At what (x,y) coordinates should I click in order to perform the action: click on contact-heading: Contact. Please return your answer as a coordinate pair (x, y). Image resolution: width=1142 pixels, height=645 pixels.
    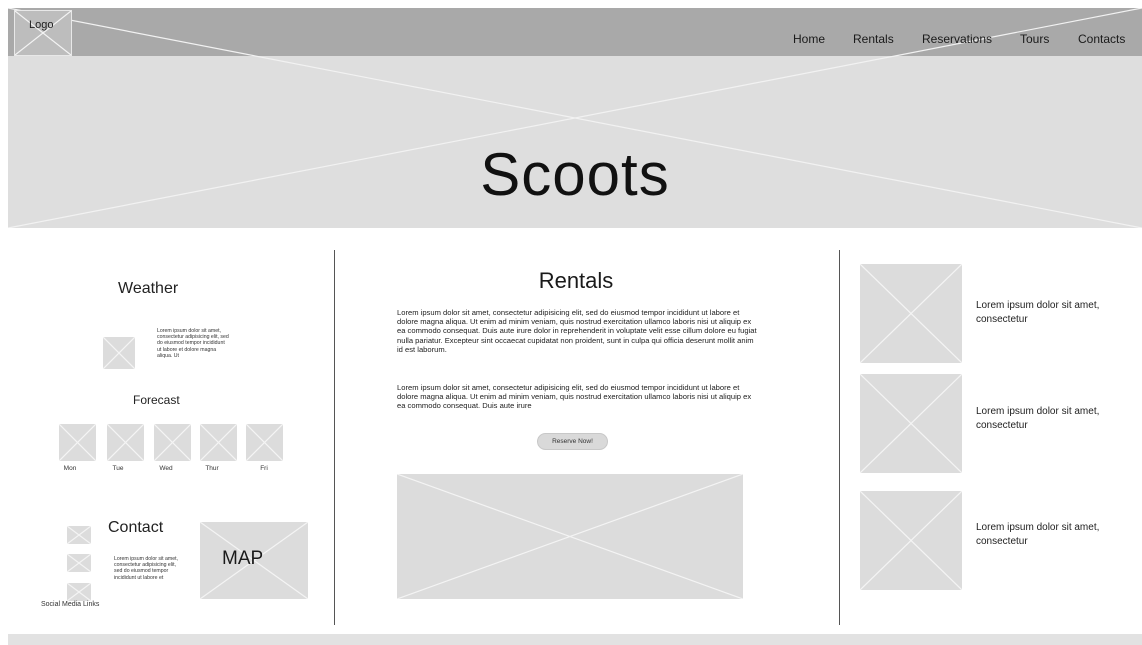
    Looking at the image, I should click on (136, 527).